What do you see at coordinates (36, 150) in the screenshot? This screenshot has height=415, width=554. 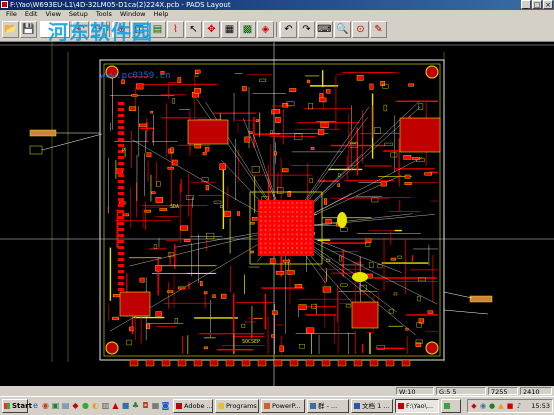 I see `external-part-label` at bounding box center [36, 150].